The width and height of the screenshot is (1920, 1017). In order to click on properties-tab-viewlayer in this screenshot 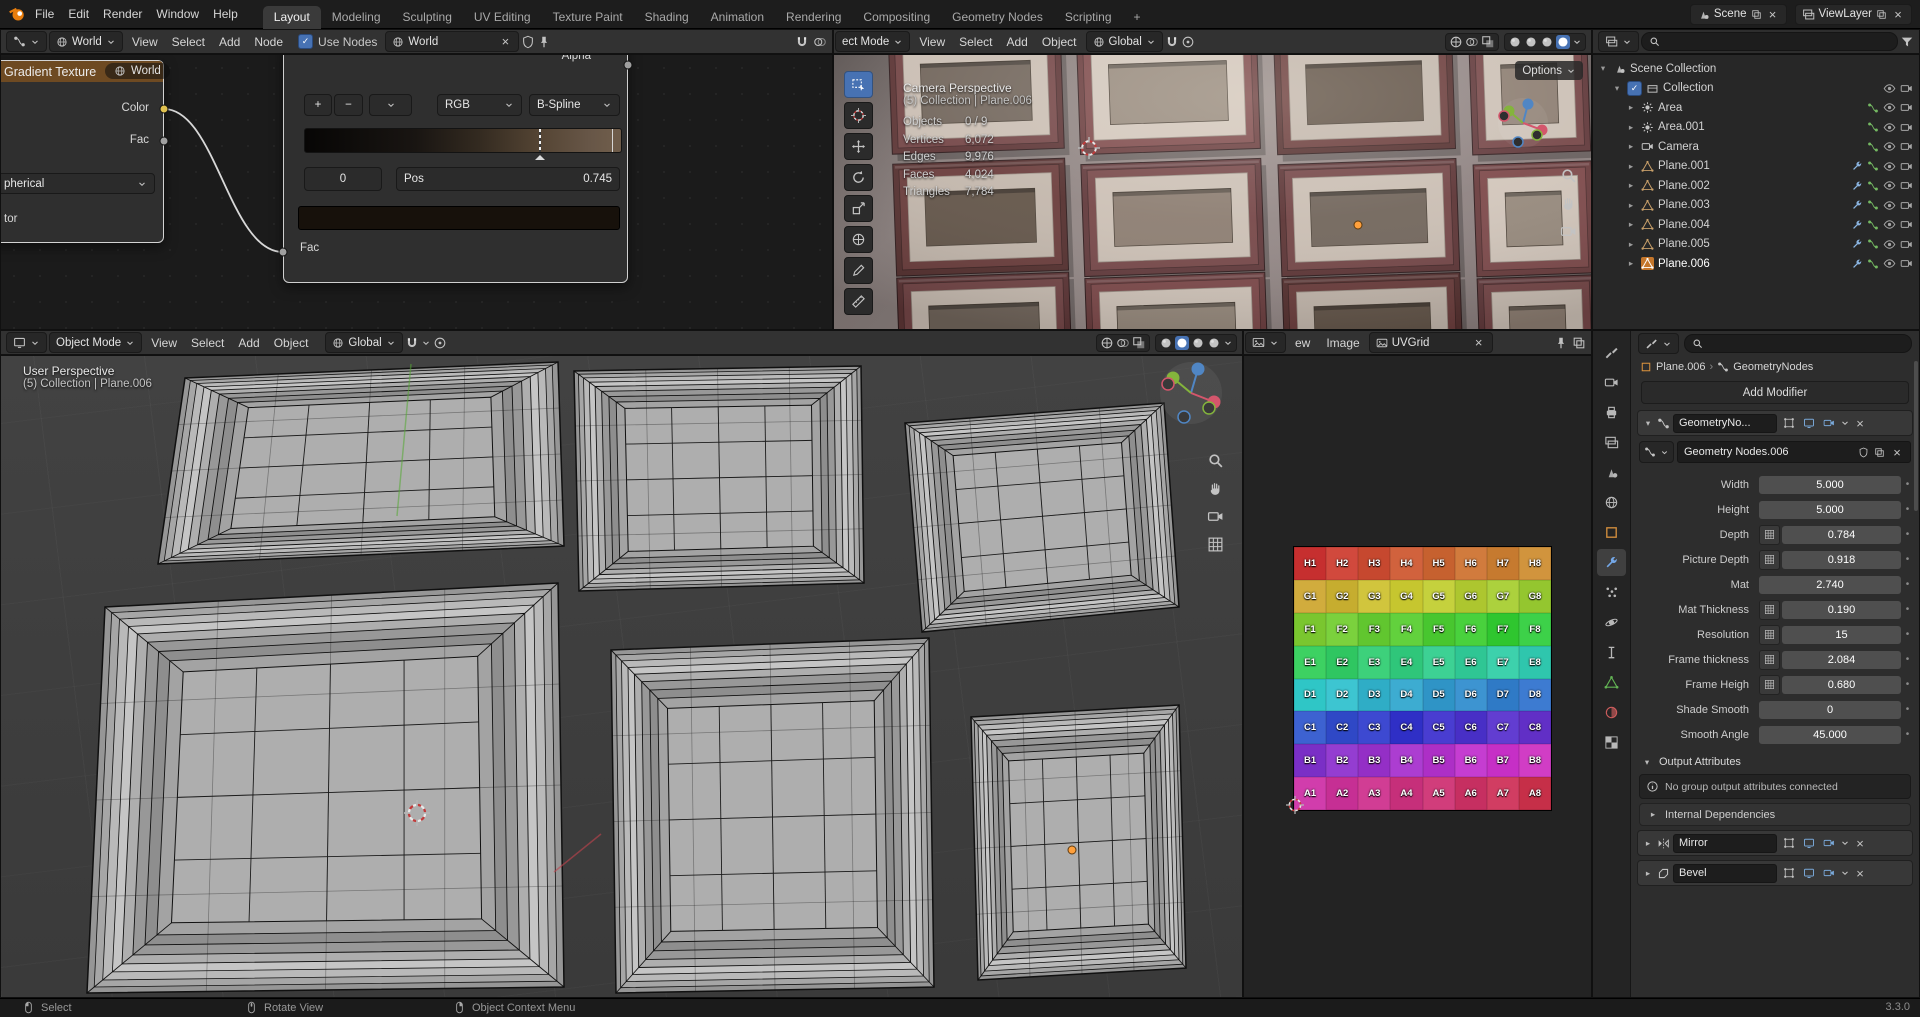, I will do `click(1611, 442)`.